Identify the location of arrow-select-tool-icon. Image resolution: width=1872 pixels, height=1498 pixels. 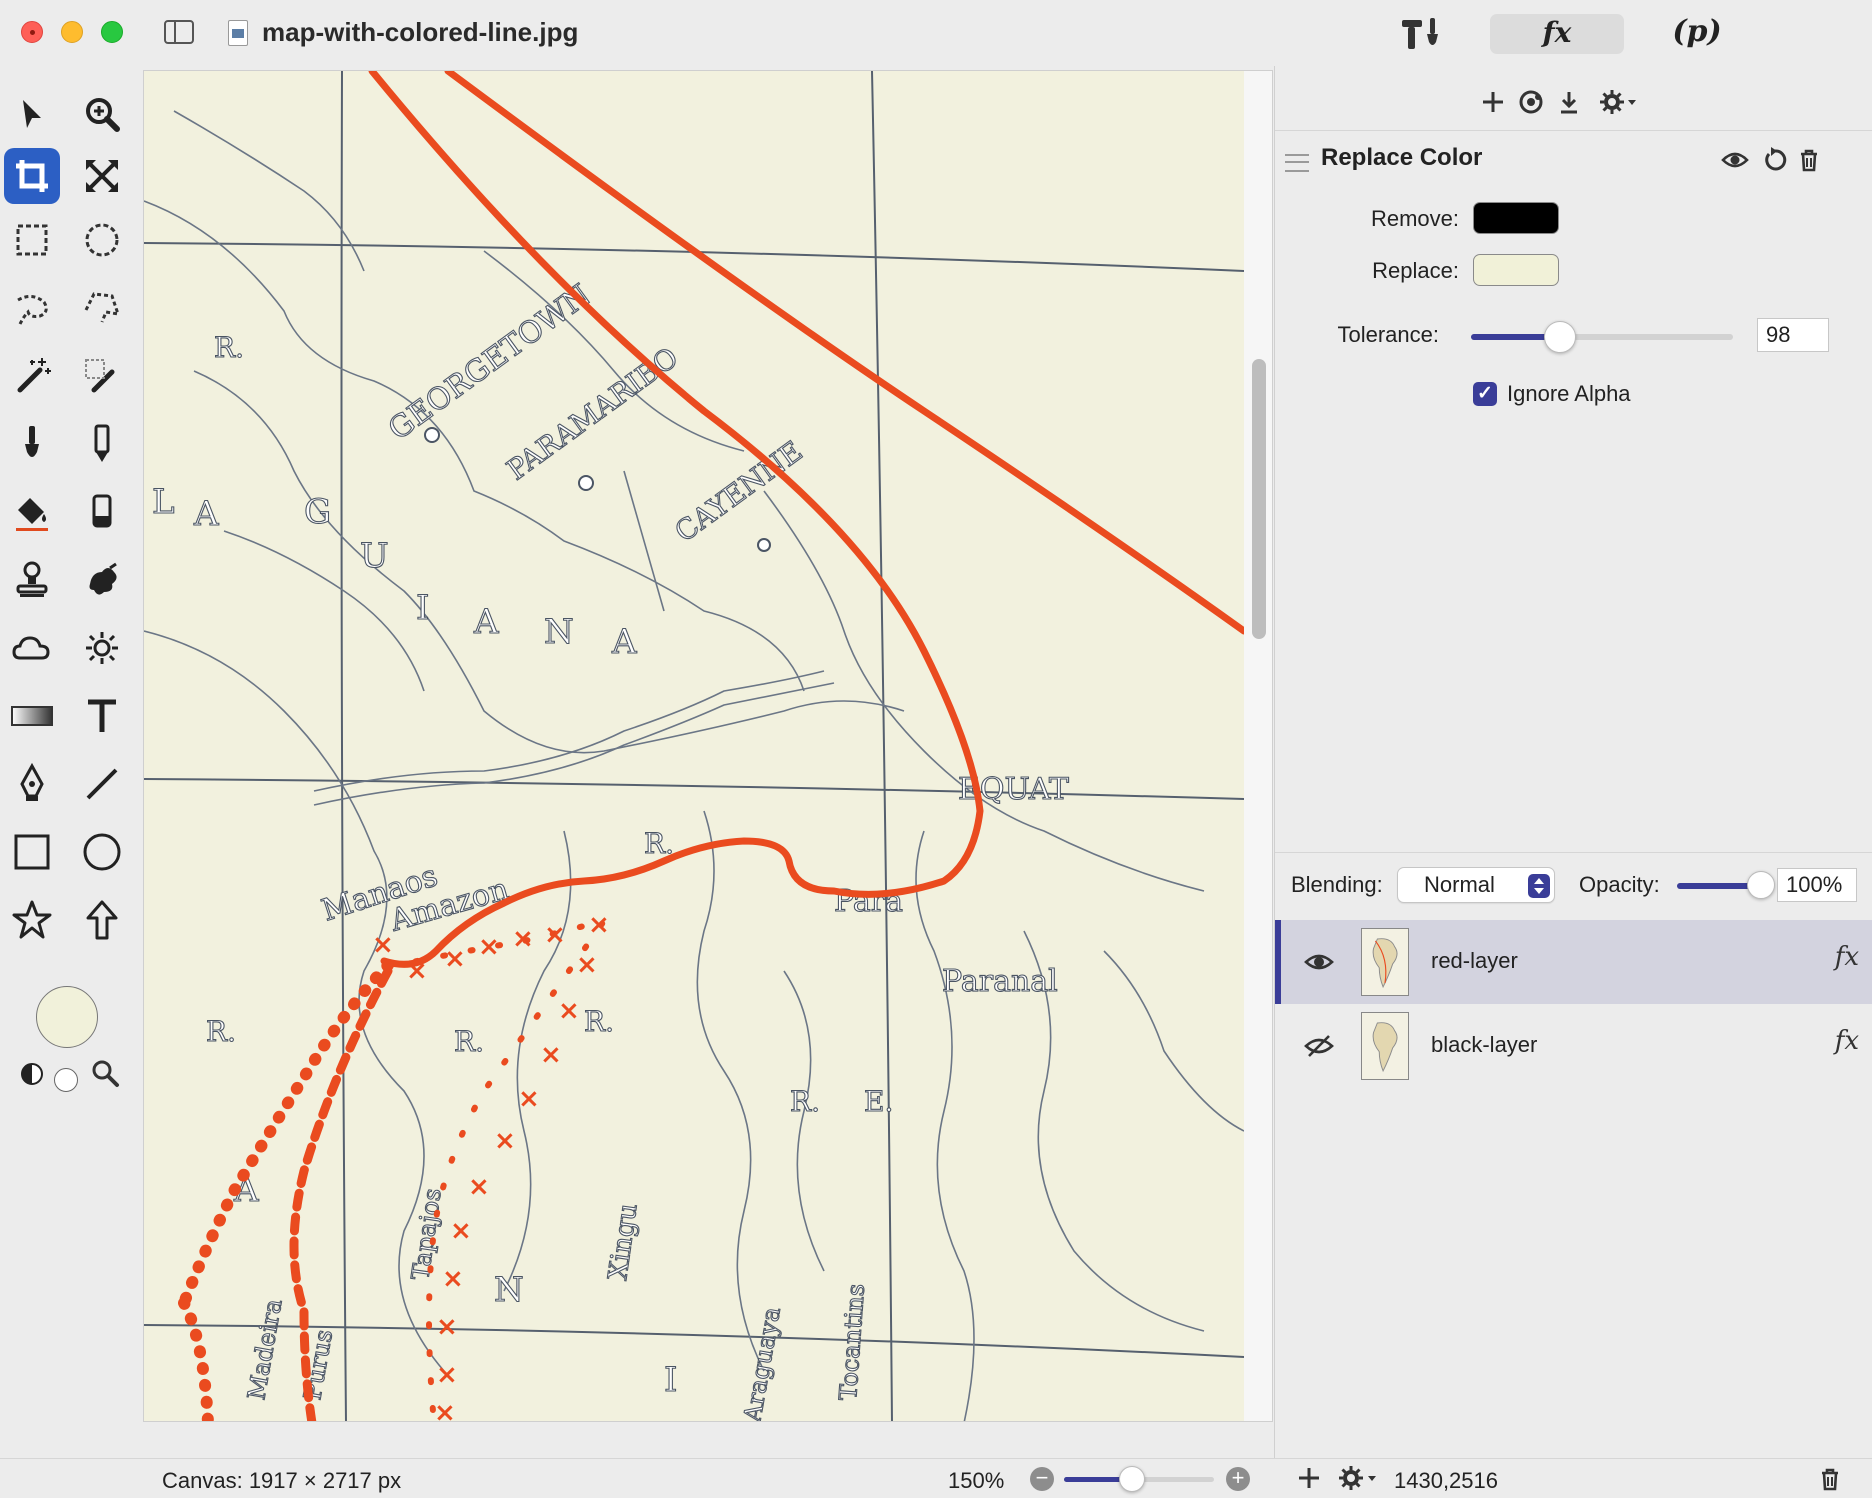
(32, 114).